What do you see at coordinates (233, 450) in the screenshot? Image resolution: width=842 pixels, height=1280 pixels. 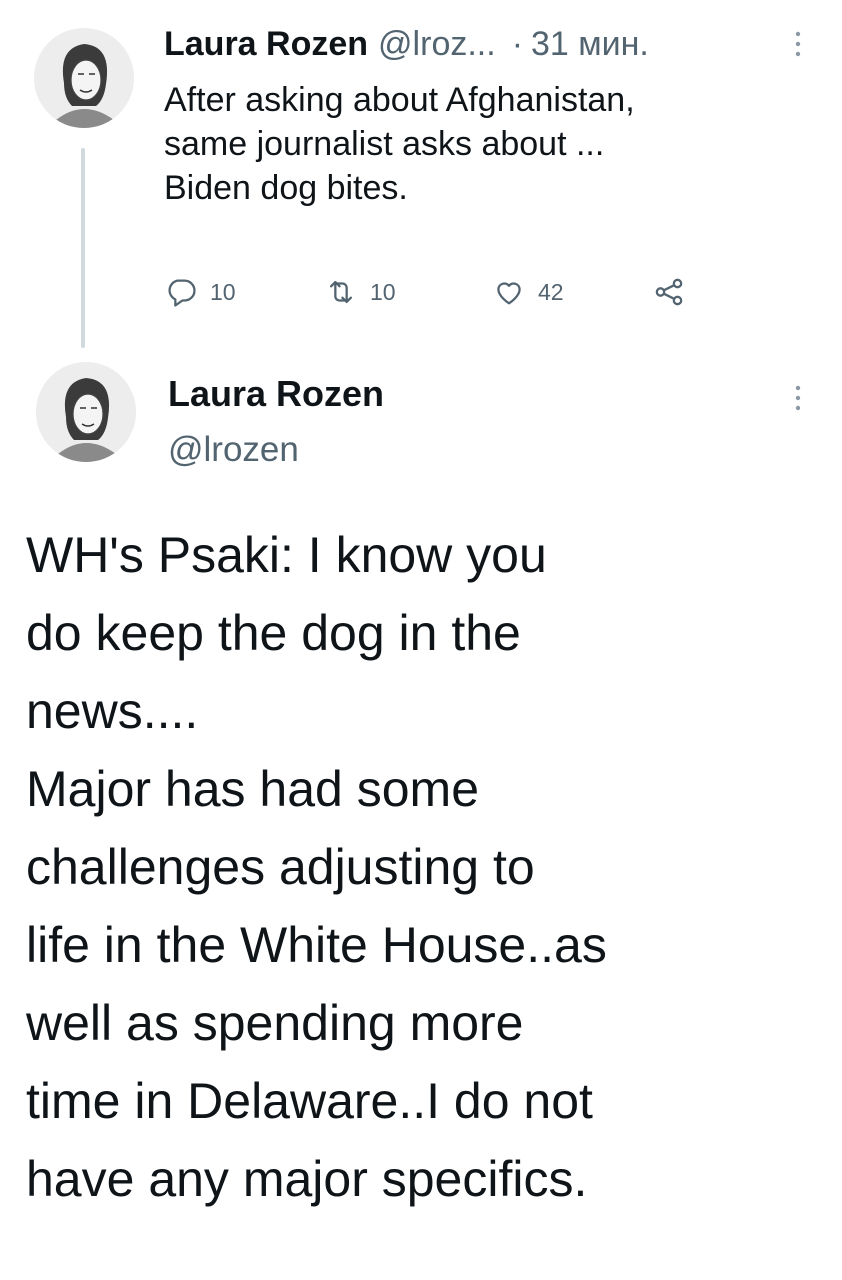 I see `author-handle: @lrozen` at bounding box center [233, 450].